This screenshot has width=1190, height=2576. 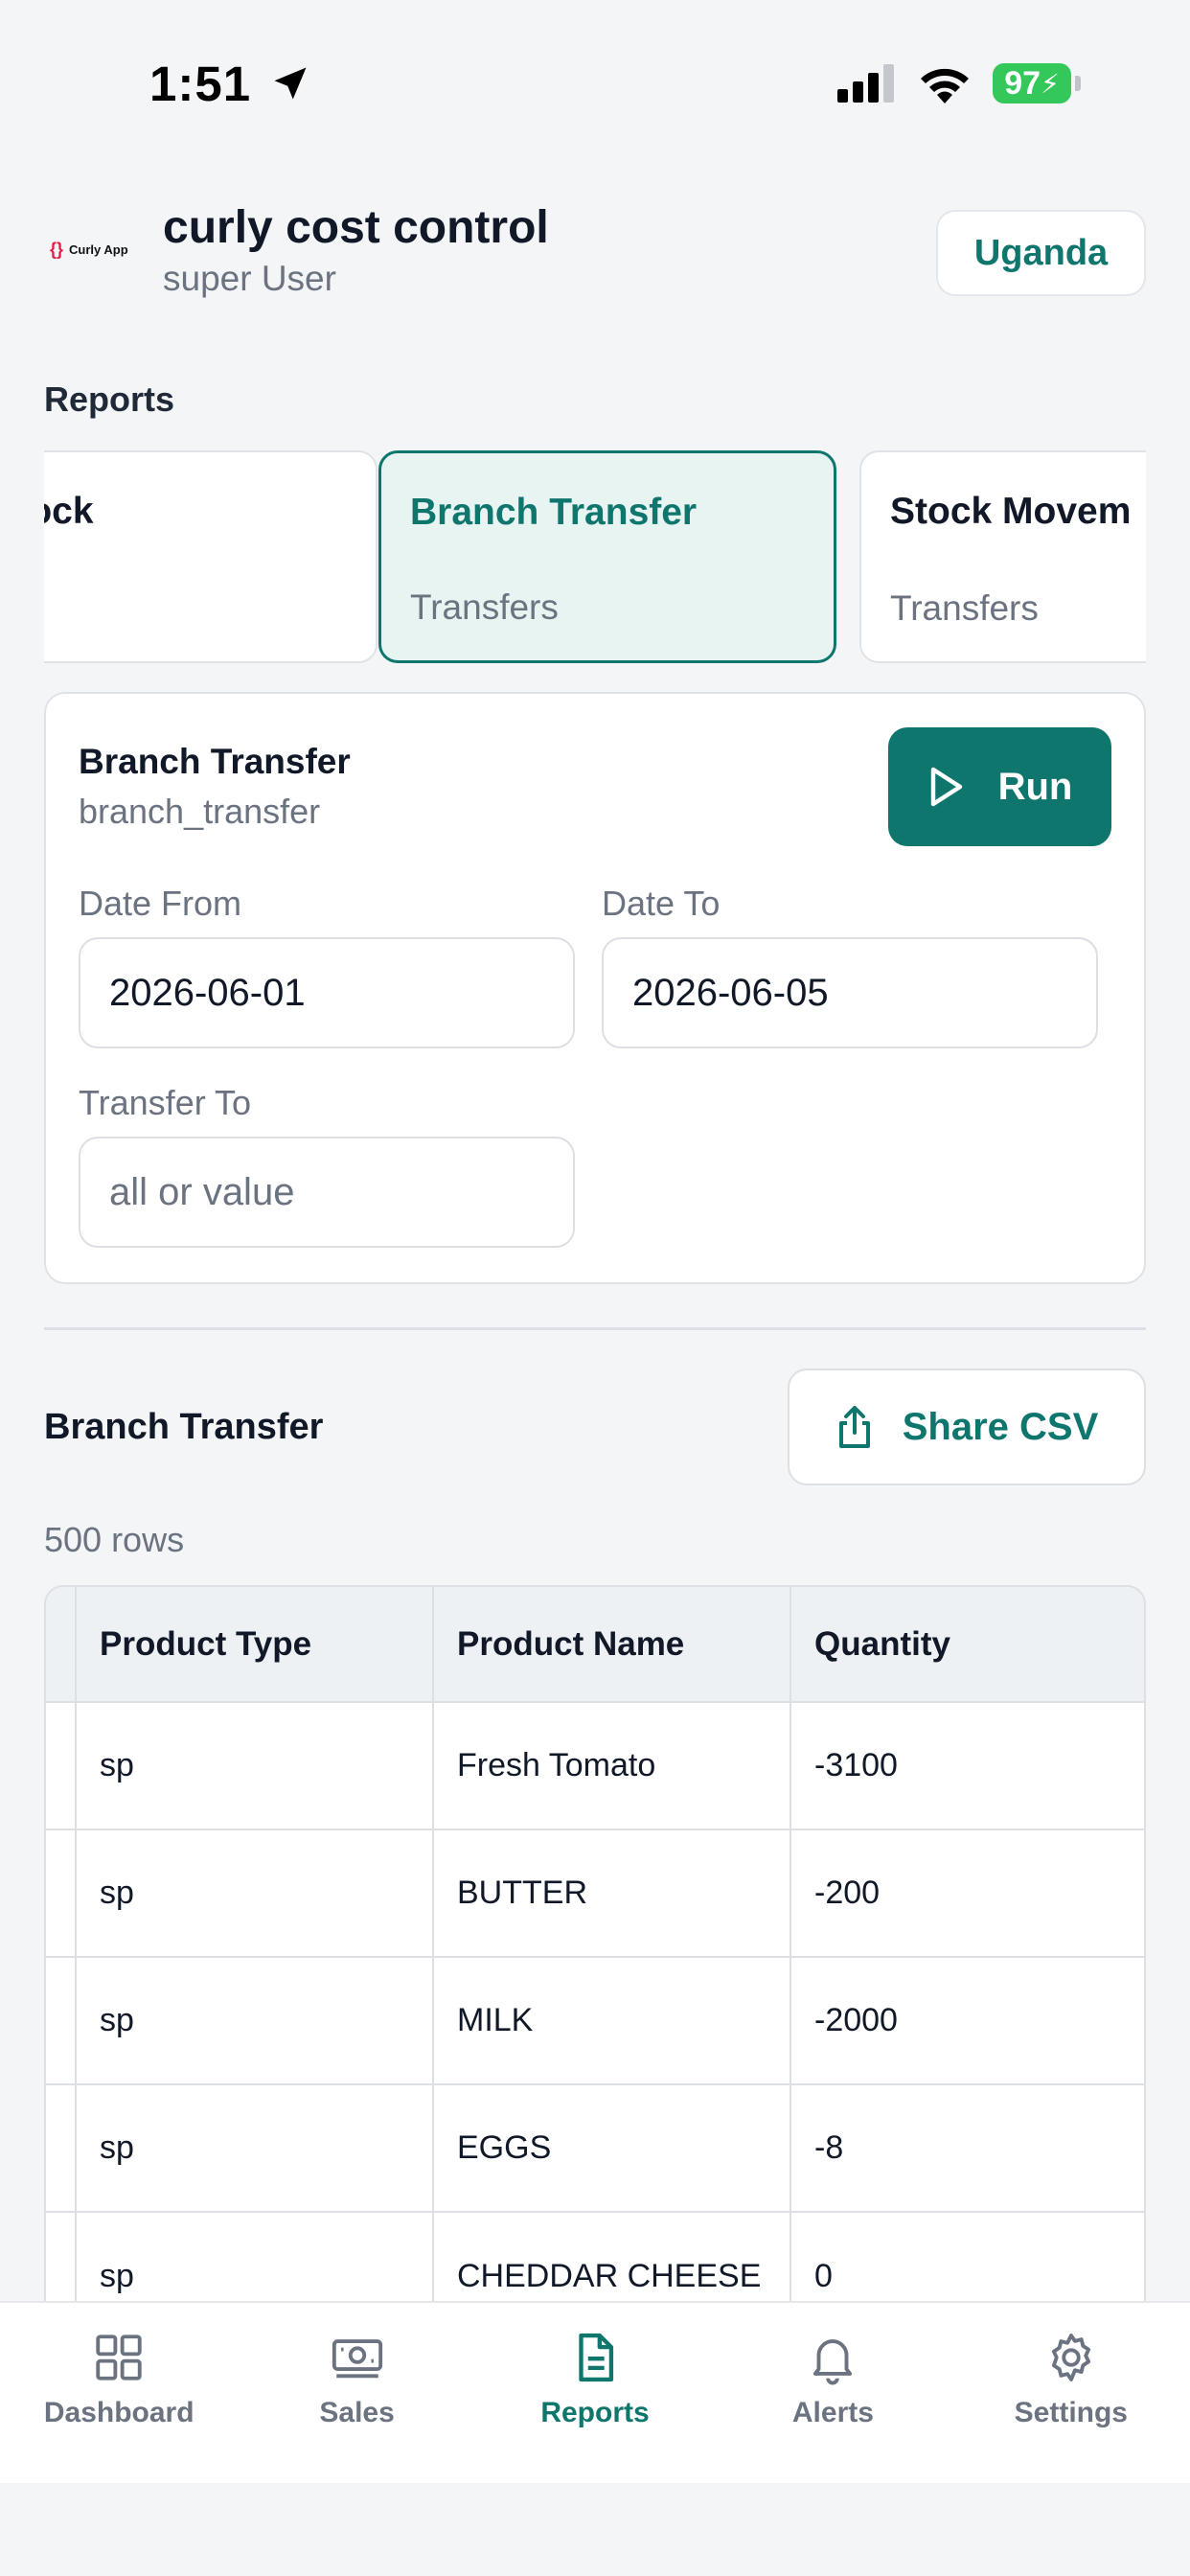 What do you see at coordinates (946, 787) in the screenshot?
I see `play-icon` at bounding box center [946, 787].